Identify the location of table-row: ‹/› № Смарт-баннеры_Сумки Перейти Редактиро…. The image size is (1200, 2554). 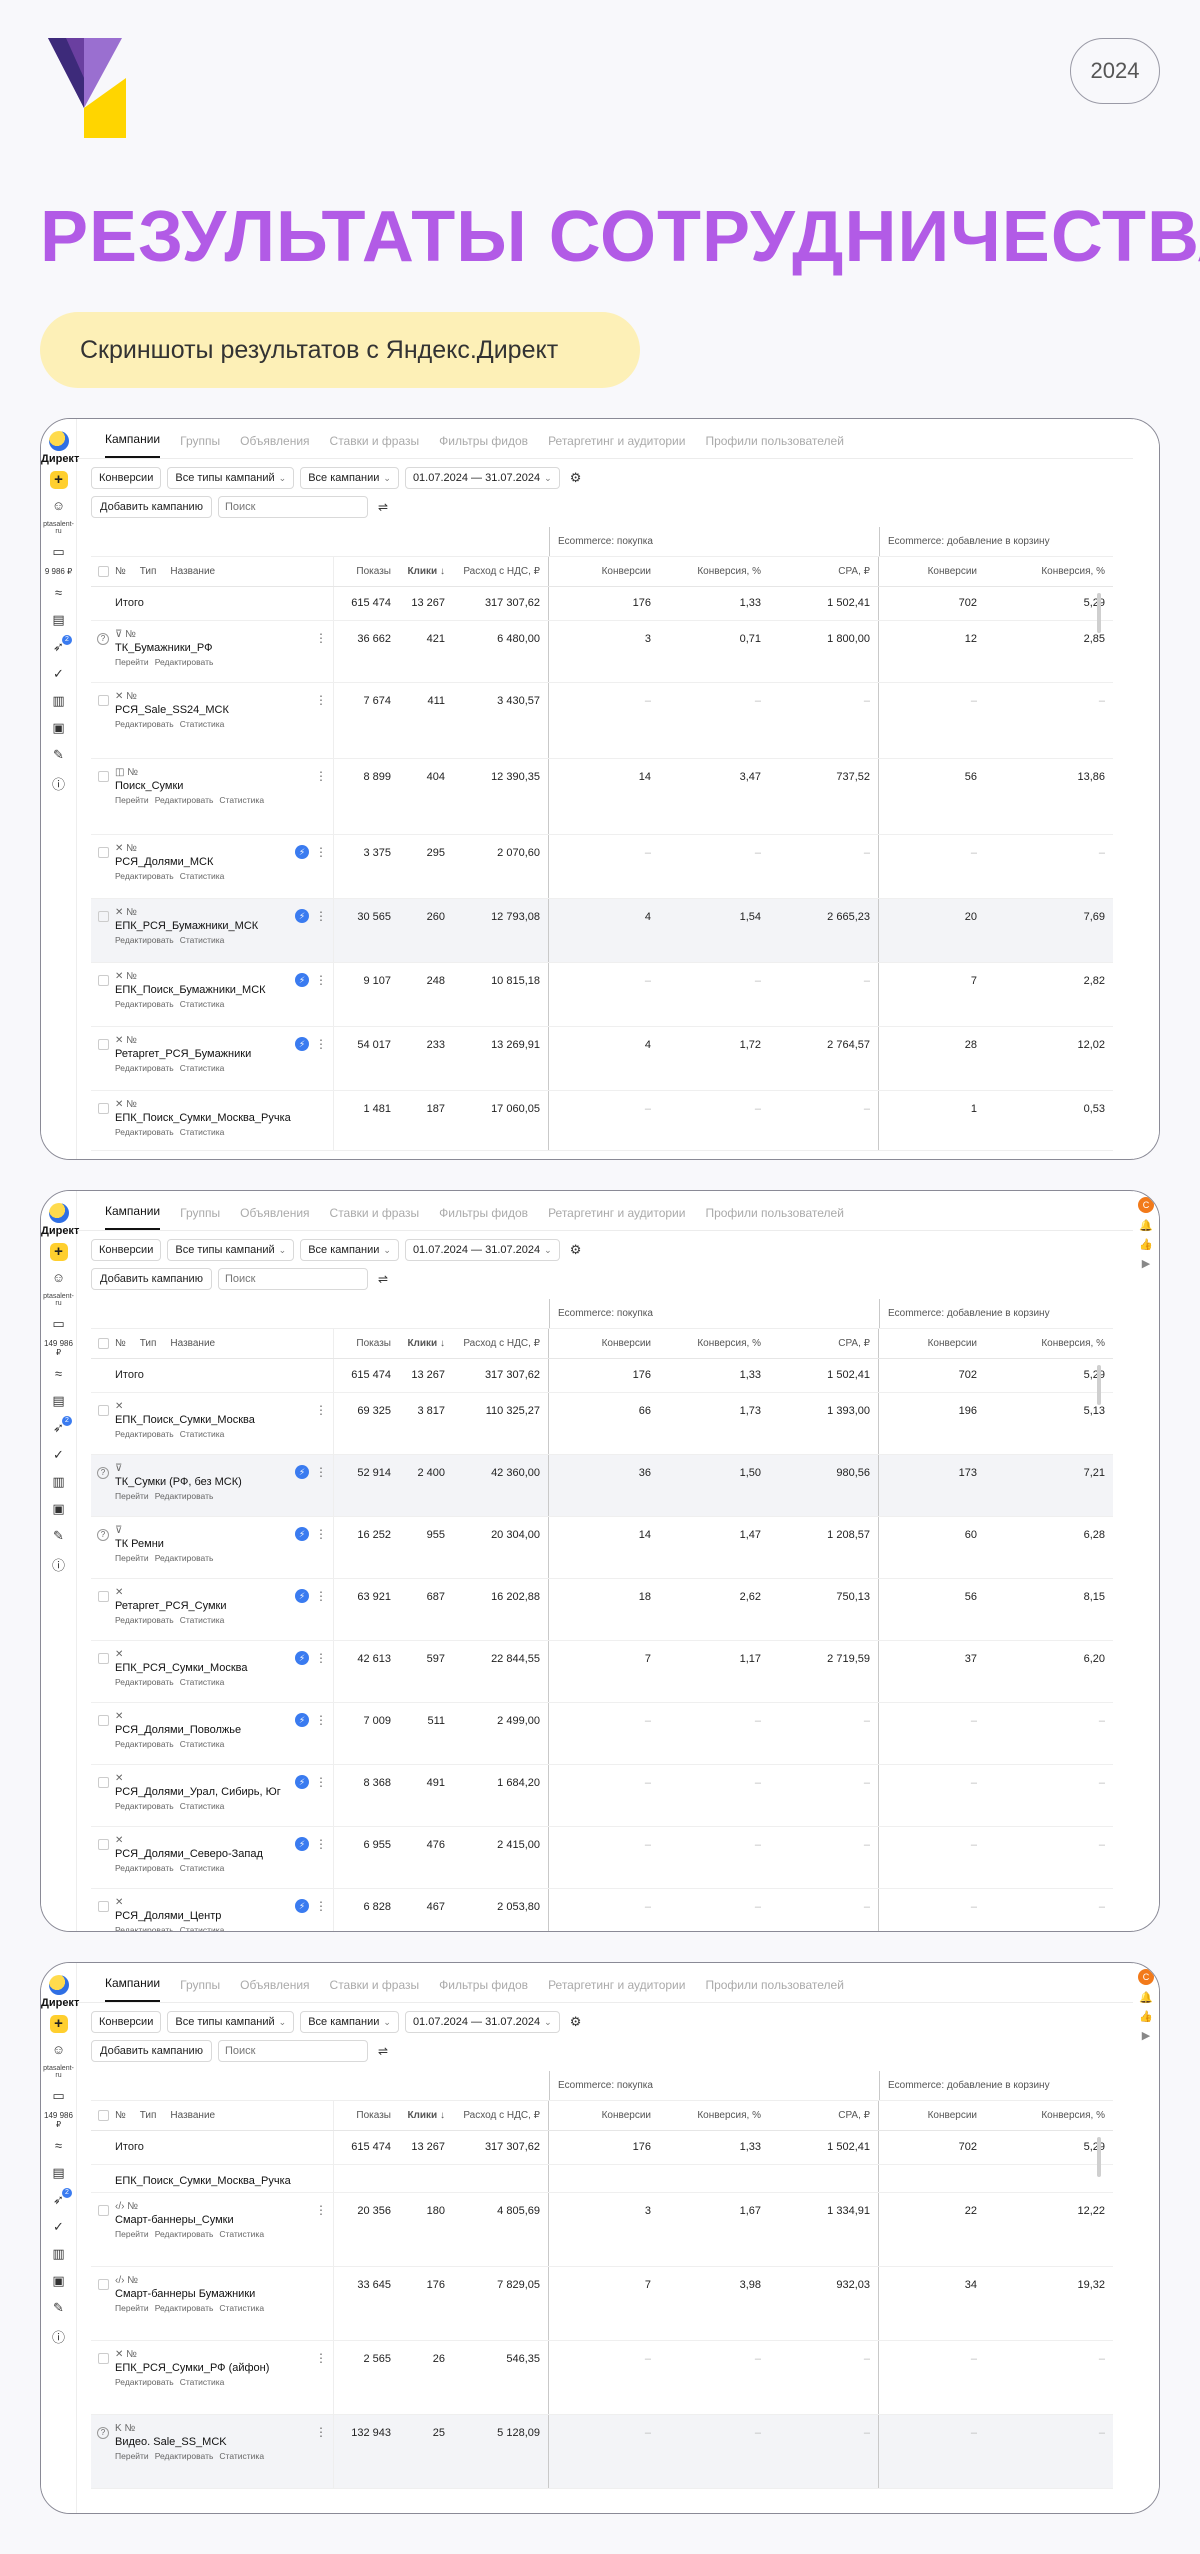
(602, 2230).